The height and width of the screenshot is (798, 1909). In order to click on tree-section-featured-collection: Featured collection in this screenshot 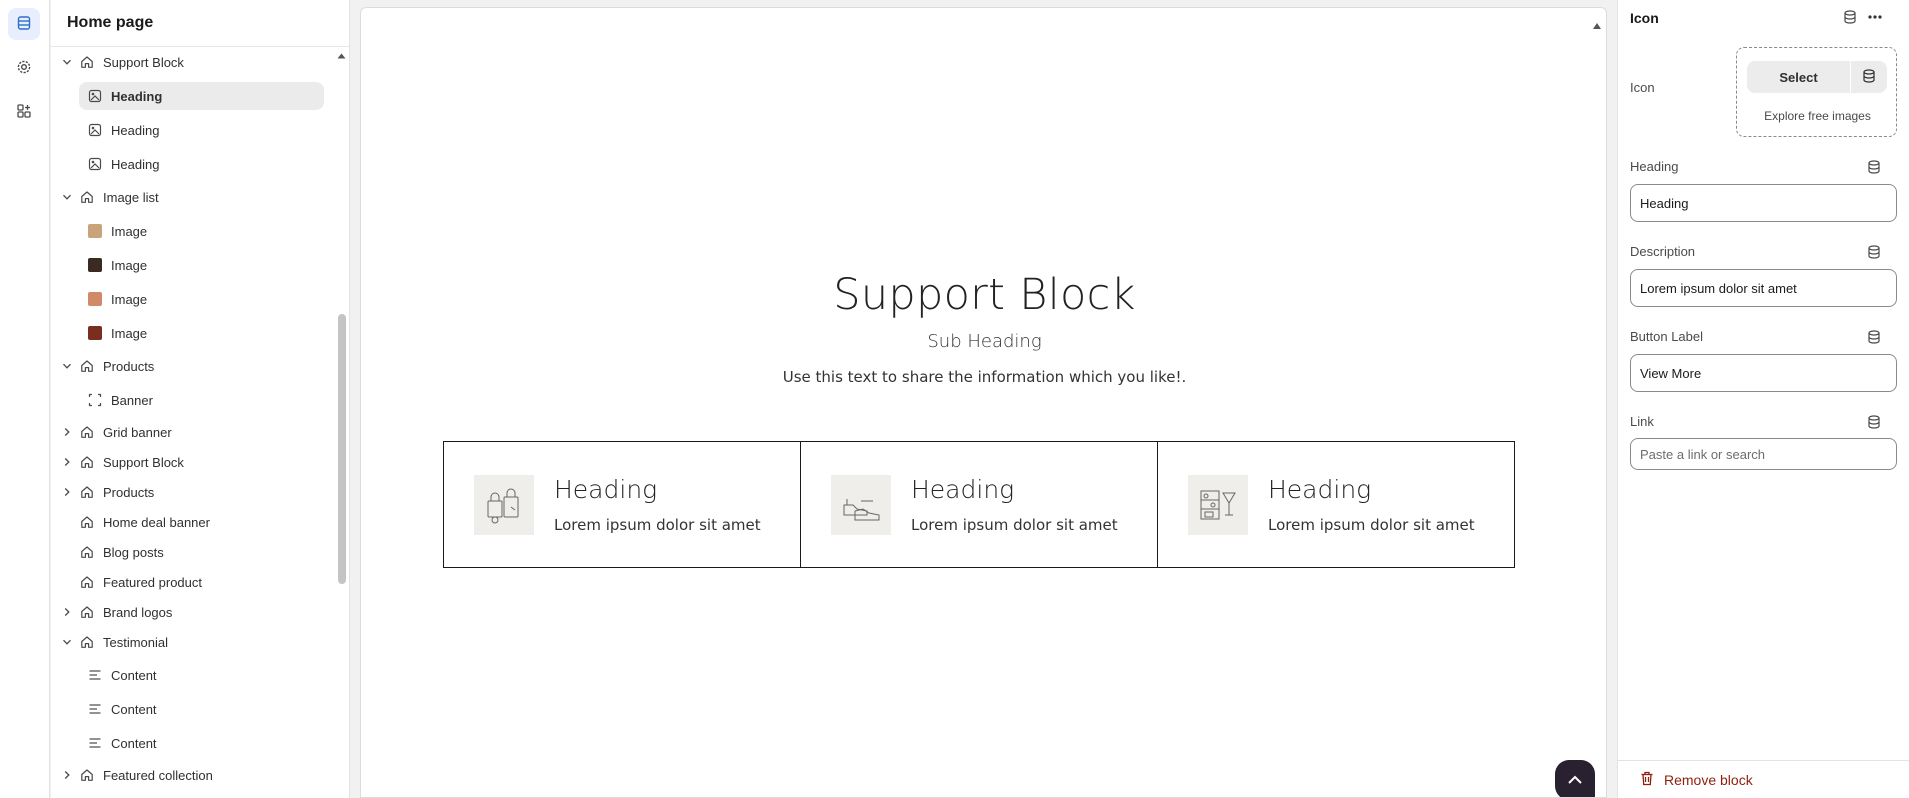, I will do `click(189, 775)`.